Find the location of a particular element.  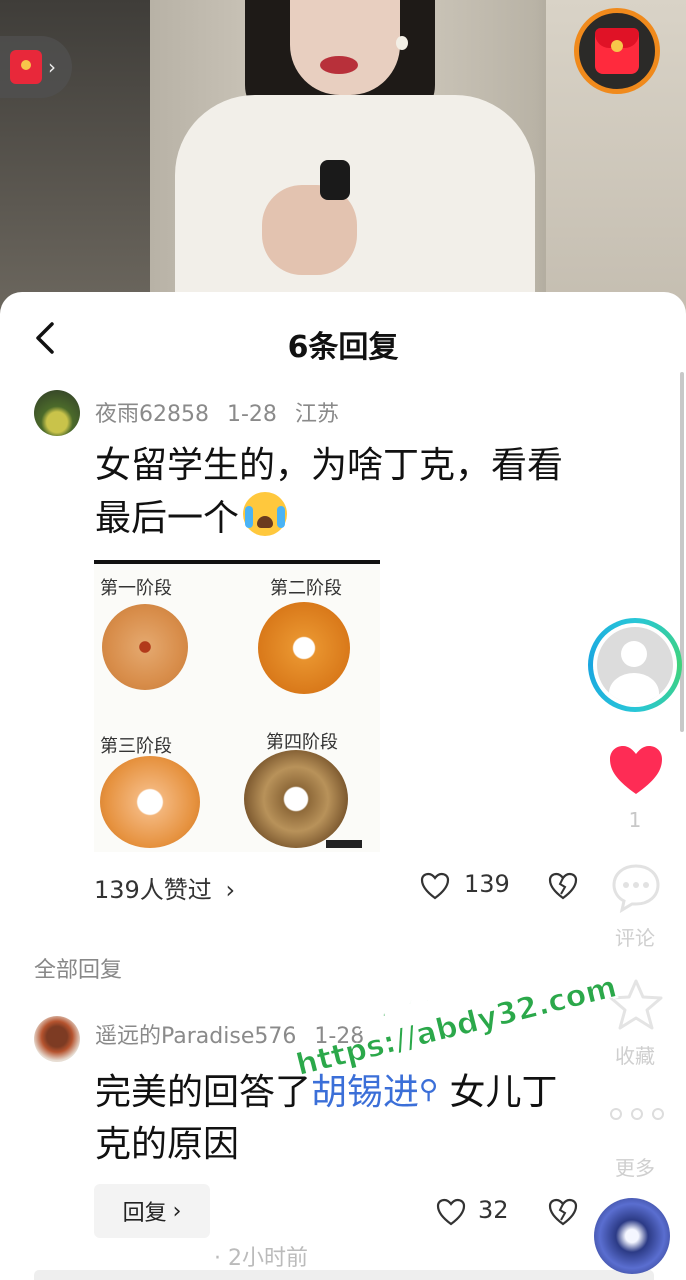

reply-text: 完美的回答了胡锡进⚲ 女儿丁 克的原因 is located at coordinates (385, 1117).